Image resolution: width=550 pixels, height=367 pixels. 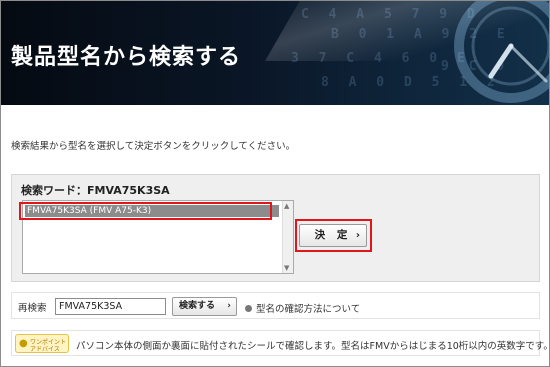 What do you see at coordinates (95, 190) in the screenshot?
I see `search-word-heading: 検索ワード：FMVA75K3SA` at bounding box center [95, 190].